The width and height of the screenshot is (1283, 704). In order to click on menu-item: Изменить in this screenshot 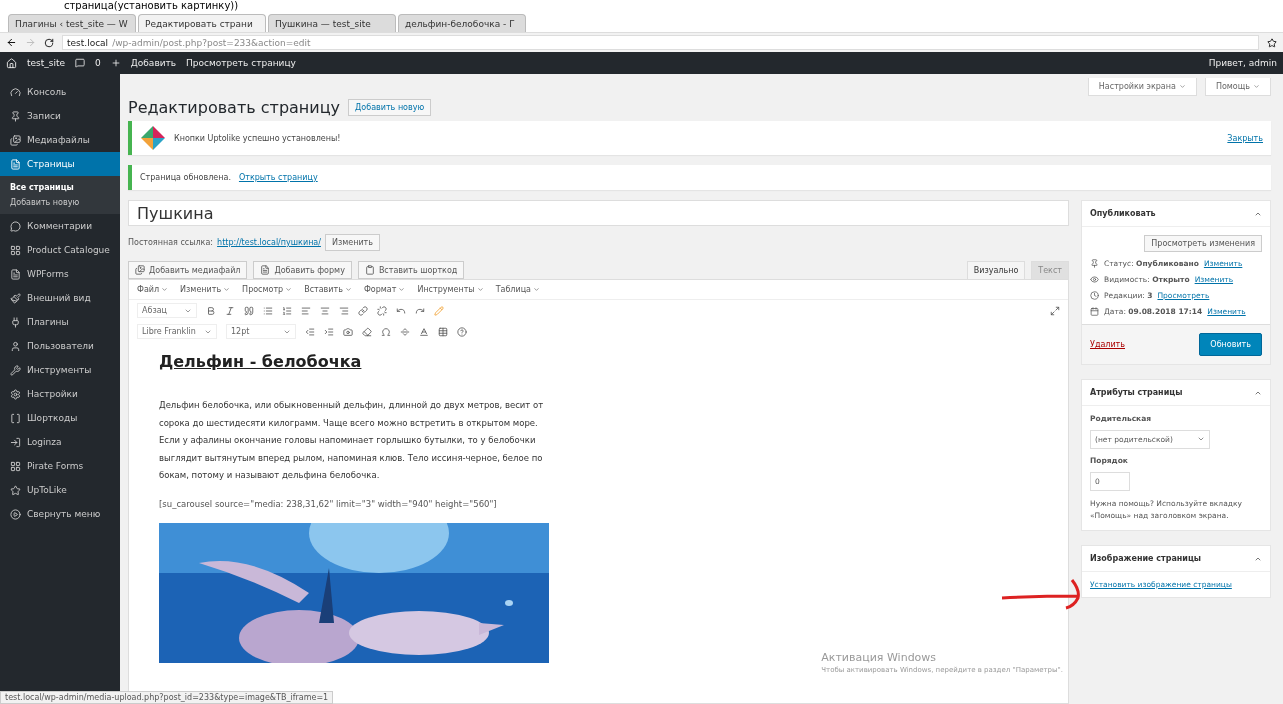, I will do `click(205, 289)`.